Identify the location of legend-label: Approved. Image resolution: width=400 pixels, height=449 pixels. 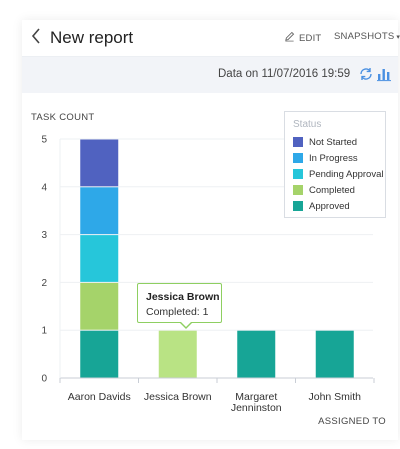
(329, 206).